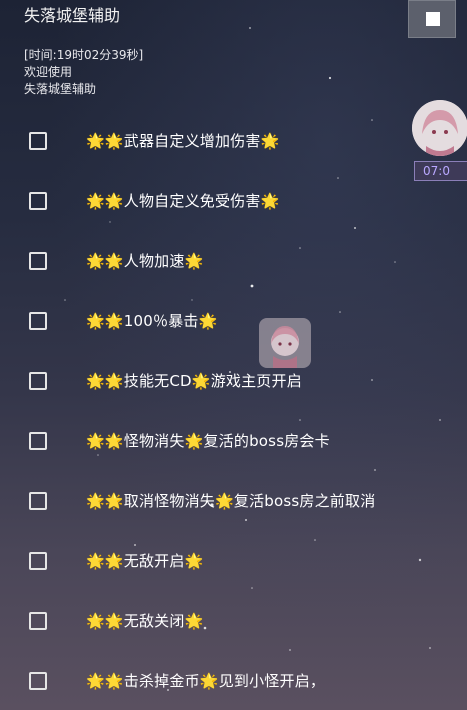 Image resolution: width=467 pixels, height=710 pixels. What do you see at coordinates (439, 128) in the screenshot?
I see `side-avatar-icon` at bounding box center [439, 128].